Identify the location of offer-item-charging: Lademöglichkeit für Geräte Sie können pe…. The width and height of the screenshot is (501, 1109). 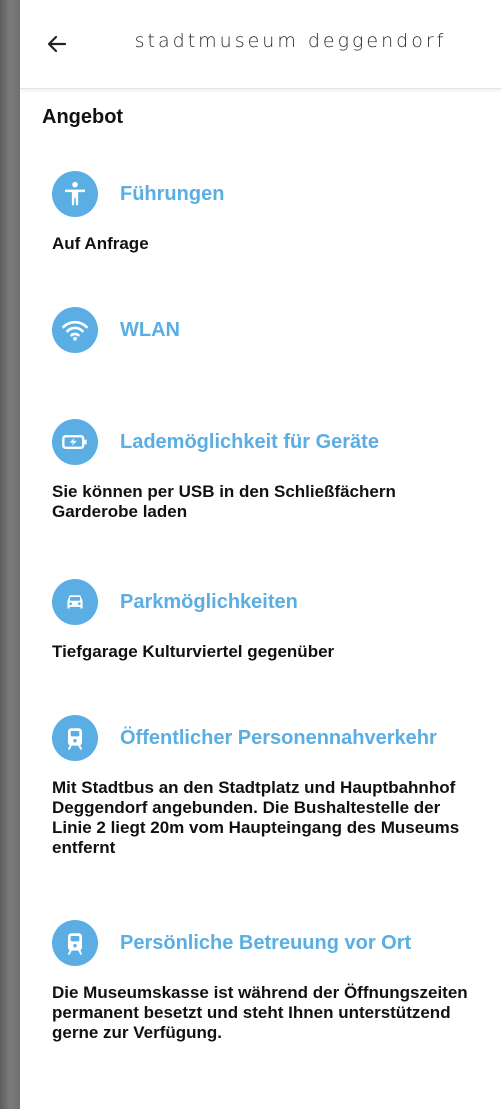
(267, 470).